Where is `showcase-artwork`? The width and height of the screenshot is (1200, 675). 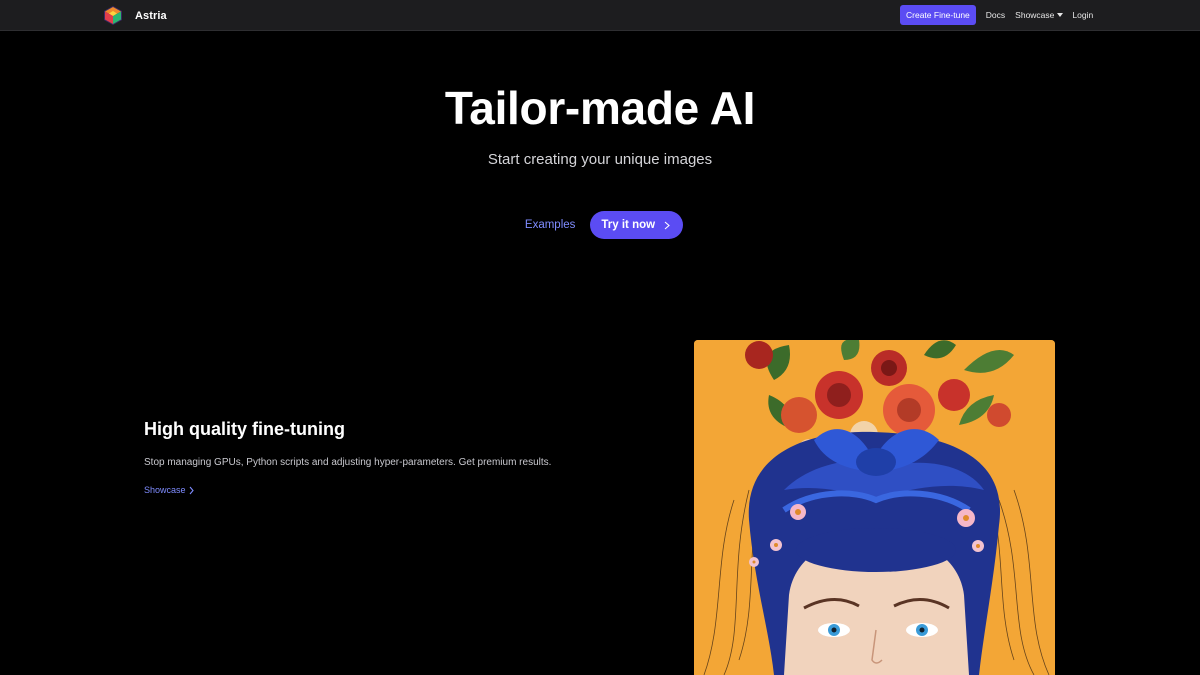 showcase-artwork is located at coordinates (874, 507).